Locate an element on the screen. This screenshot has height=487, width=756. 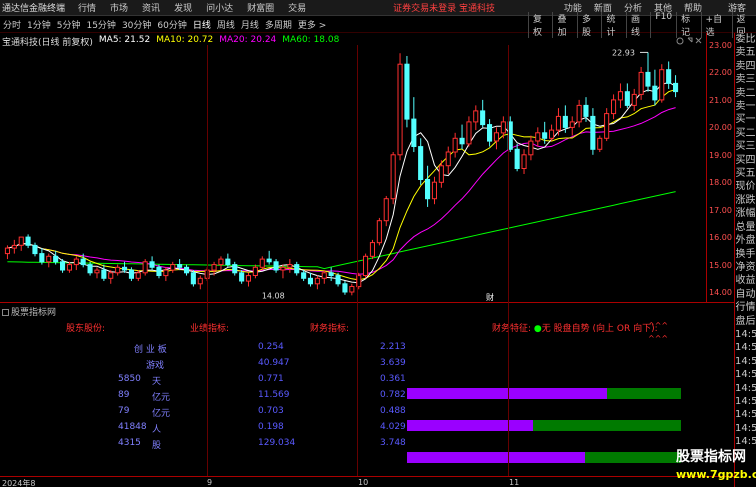
menu-item-quotes: 行情 is located at coordinates (87, 7).